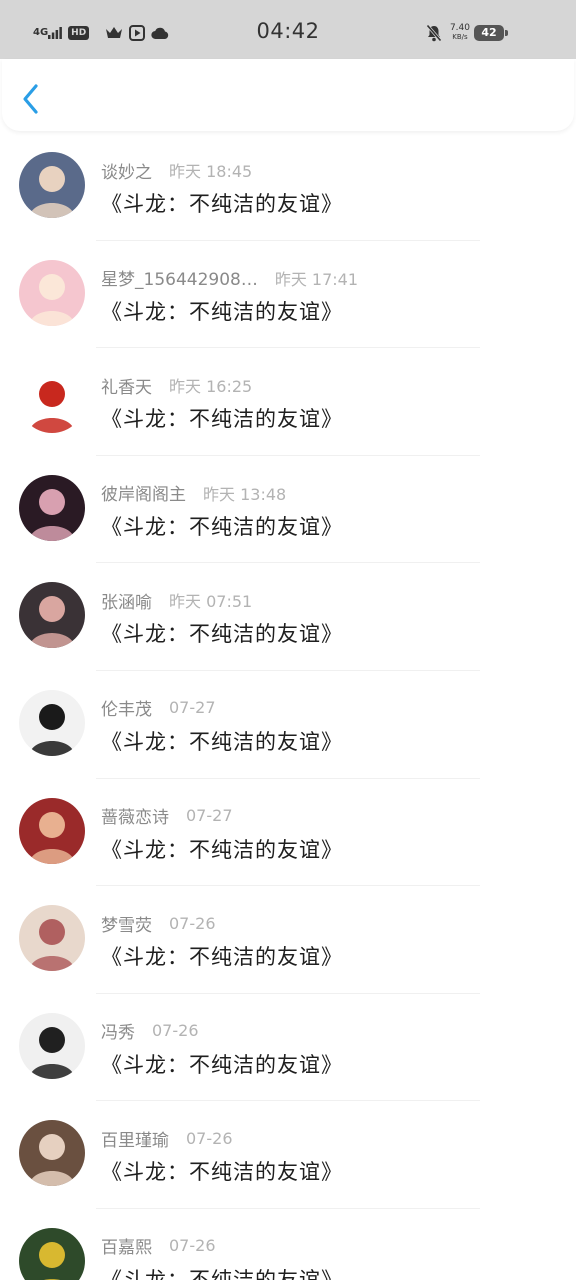  What do you see at coordinates (288, 187) in the screenshot?
I see `list-item: 谈妙之 昨天 18:45 《斗龙：不纯洁的友谊》` at bounding box center [288, 187].